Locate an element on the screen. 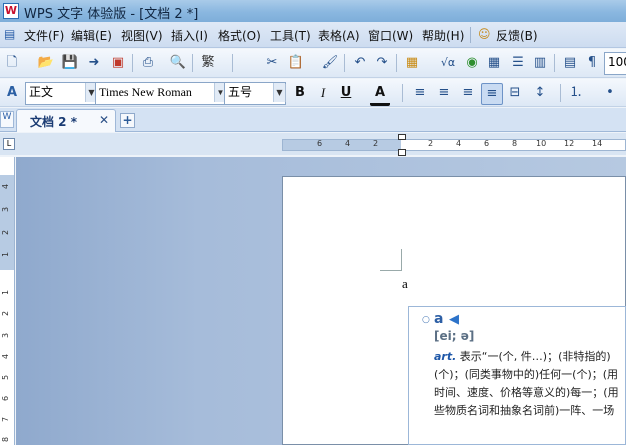 The image size is (626, 445). paste-icon: 📋 is located at coordinates (296, 63).